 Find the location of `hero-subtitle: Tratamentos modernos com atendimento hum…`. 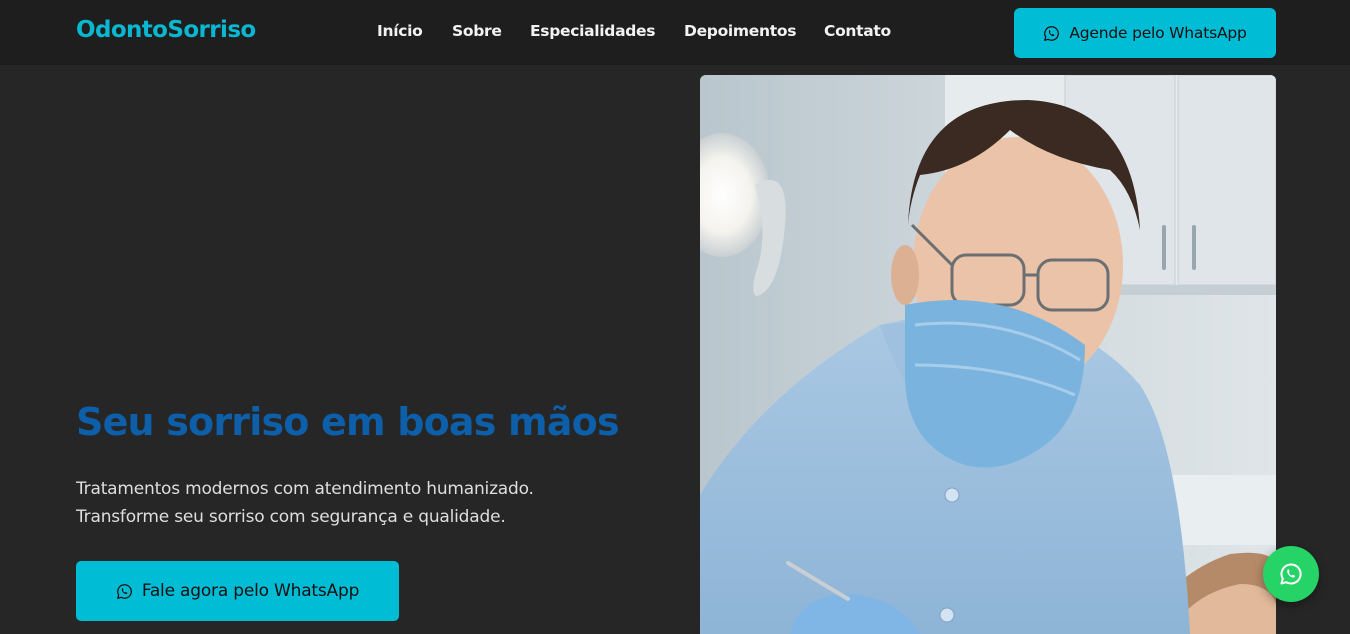

hero-subtitle: Tratamentos modernos com atendimento hum… is located at coordinates (376, 503).